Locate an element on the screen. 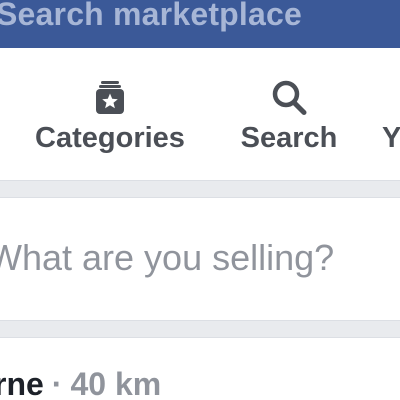 The height and width of the screenshot is (400, 400). nav-label-categories: Categories is located at coordinates (110, 138).